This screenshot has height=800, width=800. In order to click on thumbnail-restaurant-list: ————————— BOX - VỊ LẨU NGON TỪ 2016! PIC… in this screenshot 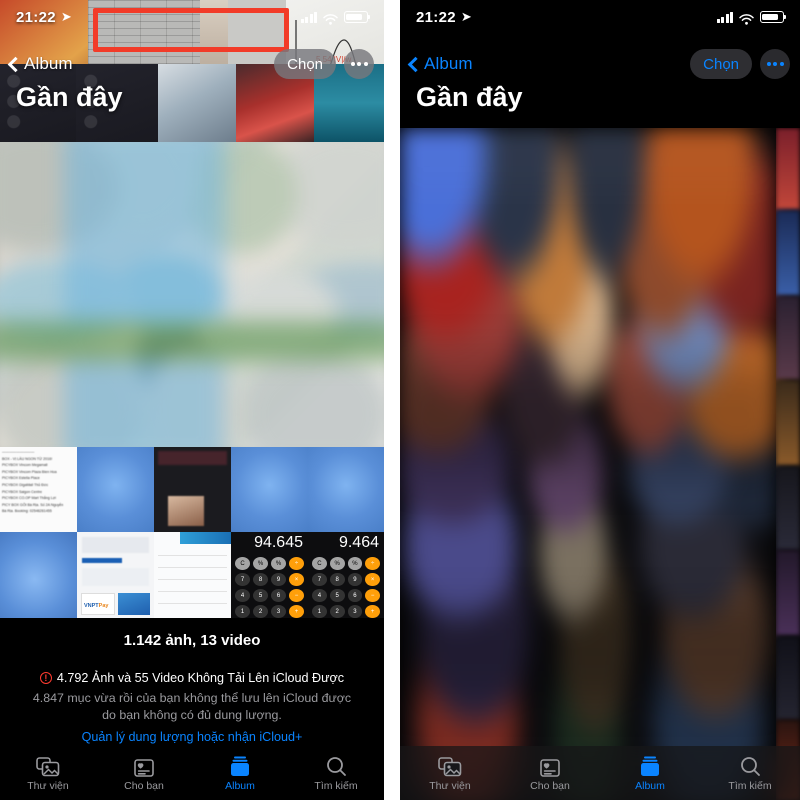, I will do `click(38, 489)`.